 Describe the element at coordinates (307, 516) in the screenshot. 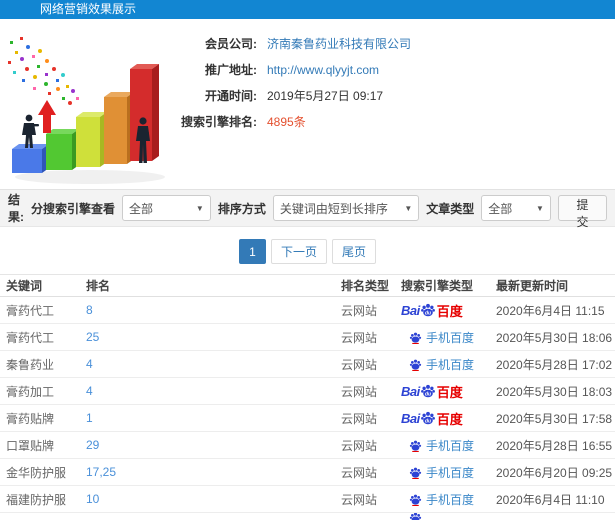

I see `table-row-partial: Bai du 百度` at that location.